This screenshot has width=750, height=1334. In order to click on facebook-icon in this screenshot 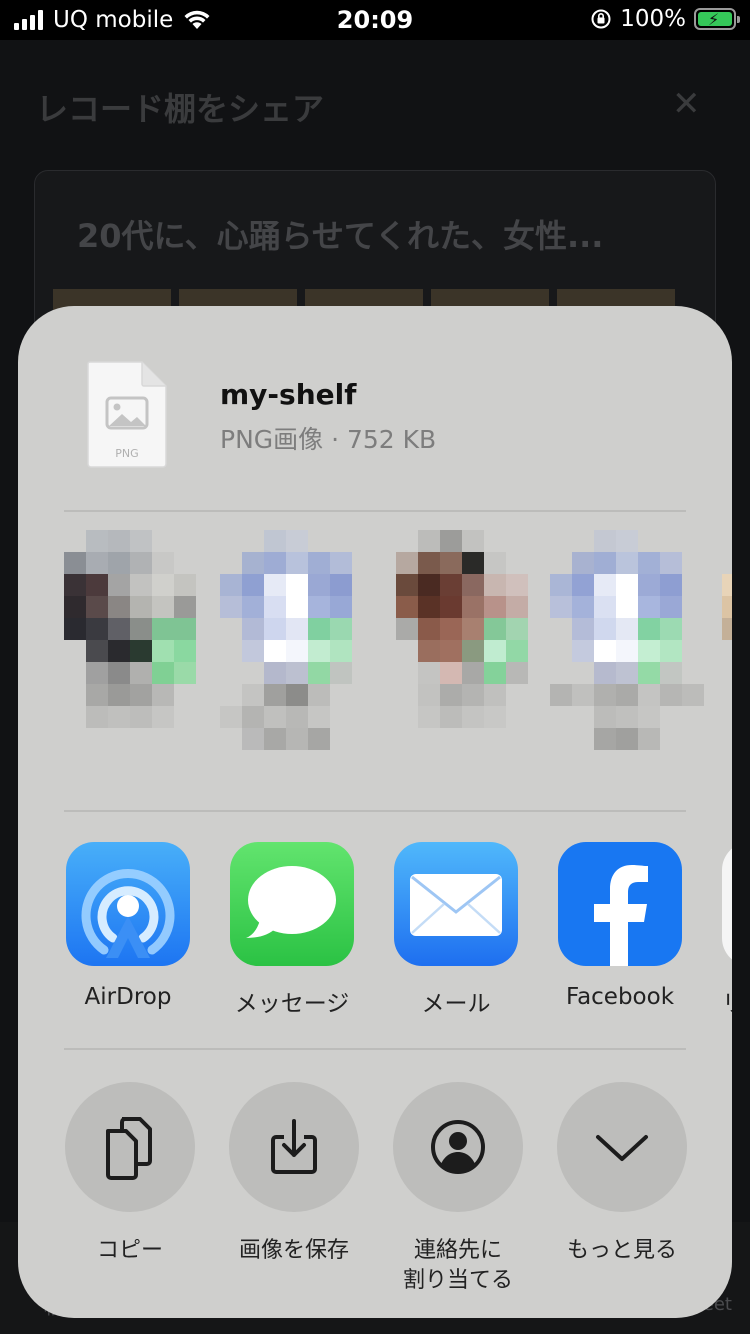, I will do `click(620, 904)`.